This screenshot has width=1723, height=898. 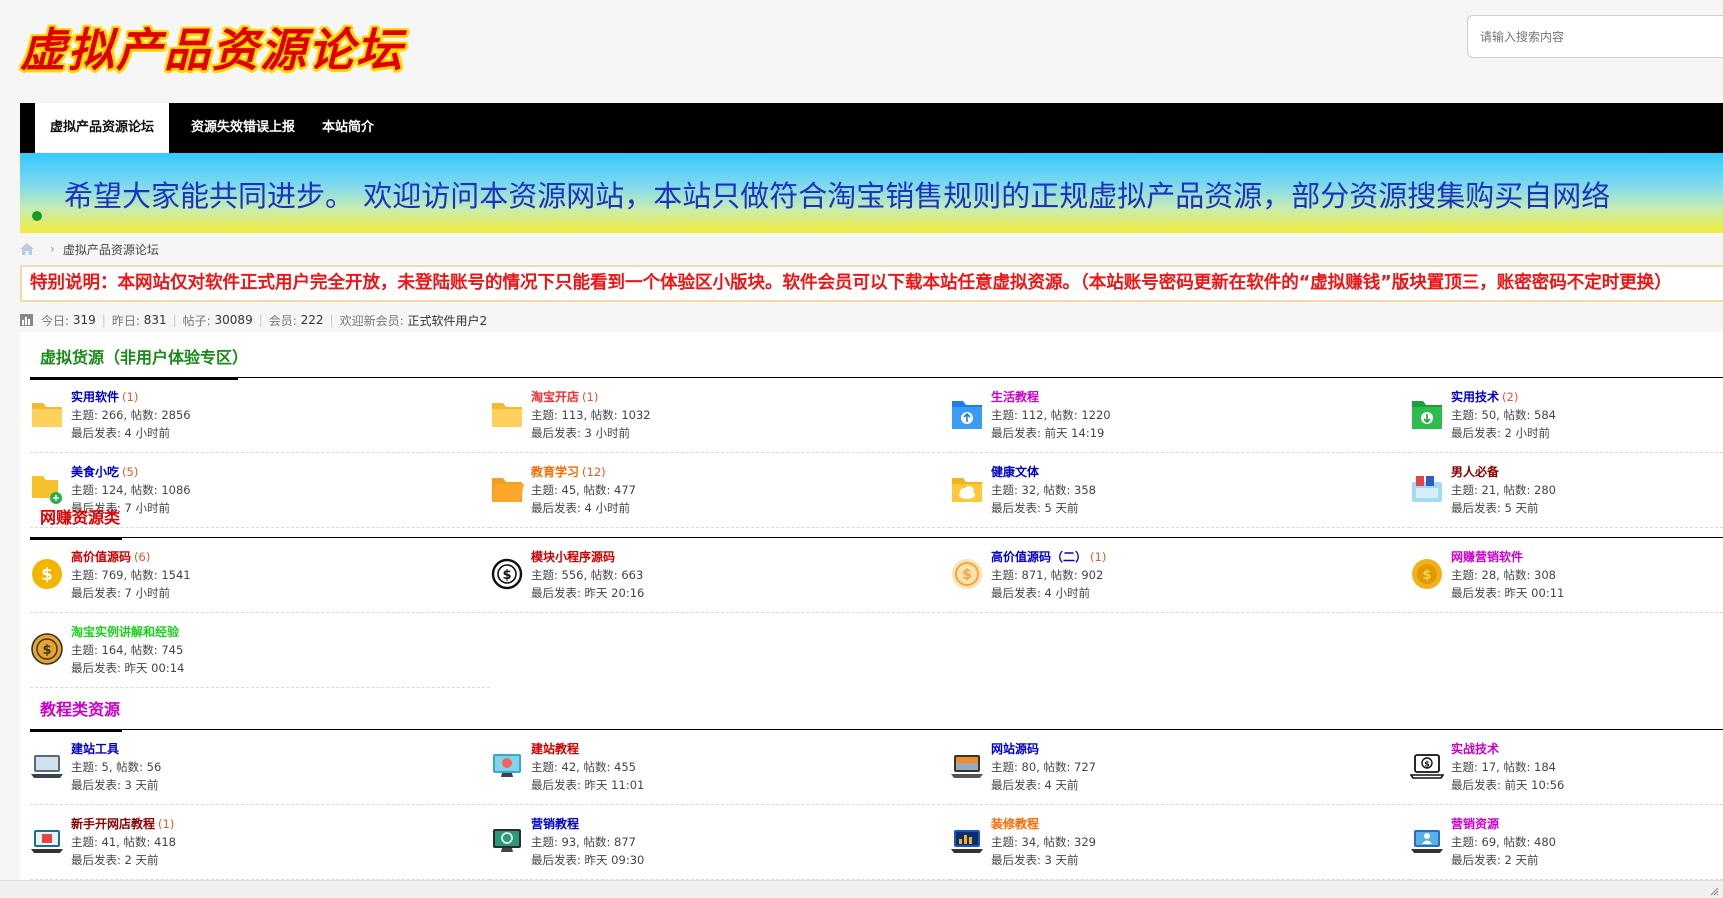 What do you see at coordinates (1503, 433) in the screenshot?
I see `forum-last-post: 最后发表: 2 小时前` at bounding box center [1503, 433].